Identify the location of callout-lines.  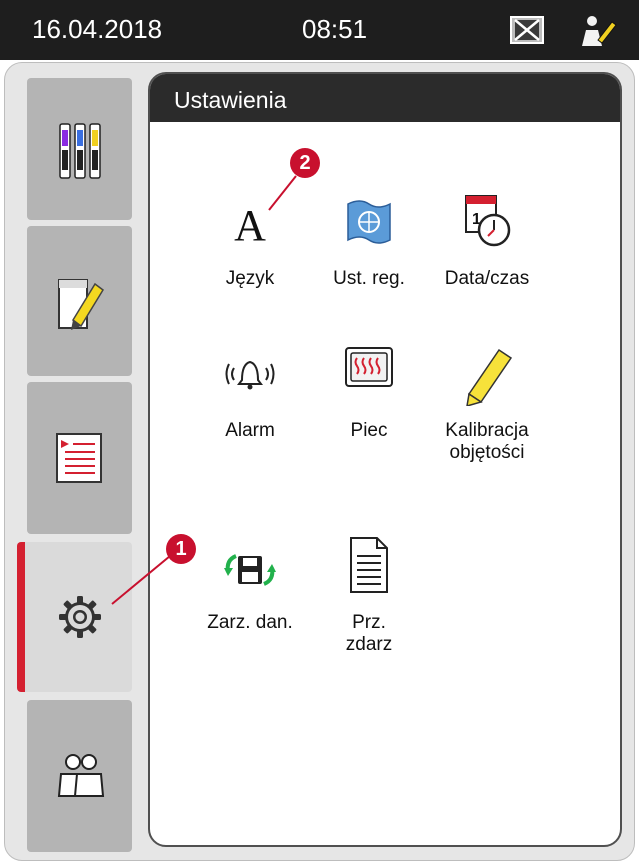
(204, 390).